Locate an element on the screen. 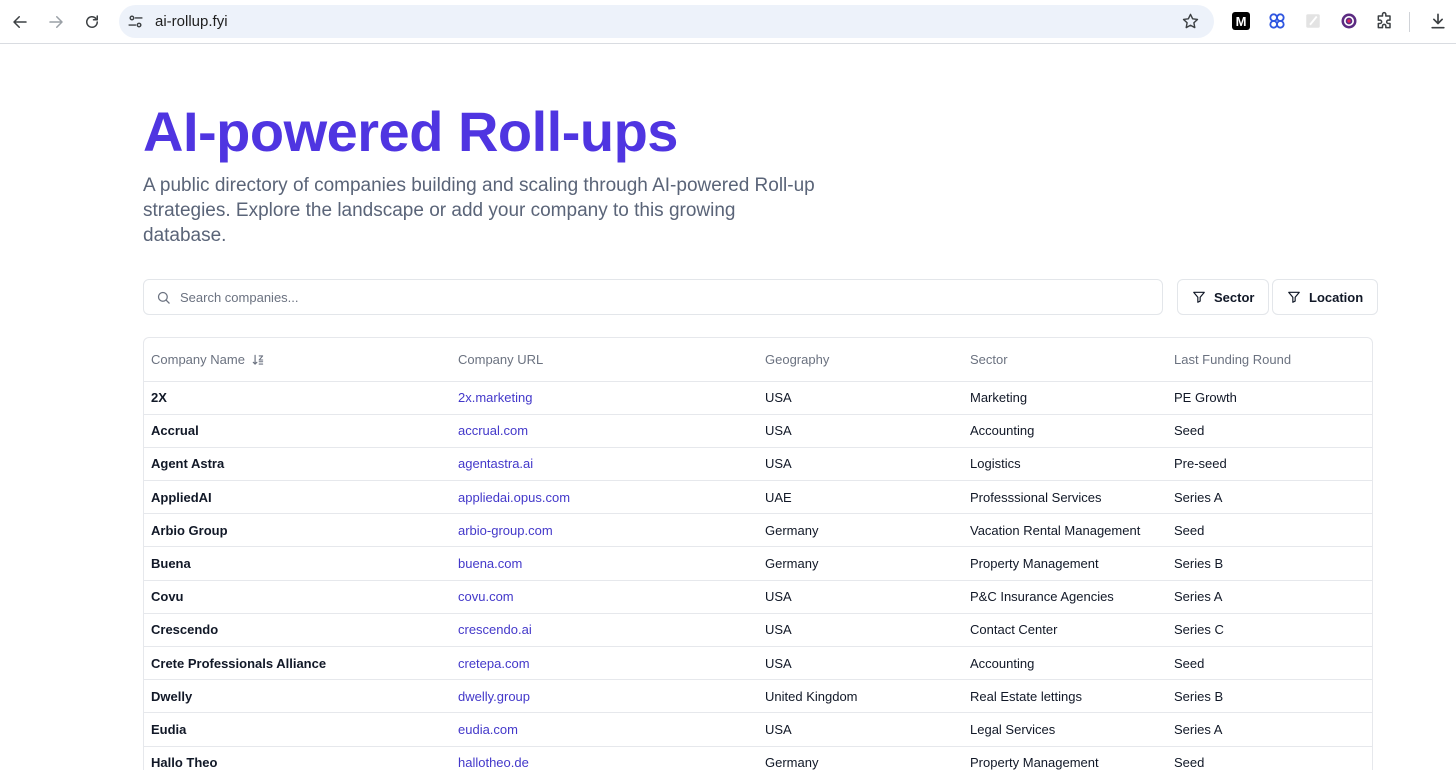 The width and height of the screenshot is (1456, 770). extensions-puzzle-icon is located at coordinates (1385, 21).